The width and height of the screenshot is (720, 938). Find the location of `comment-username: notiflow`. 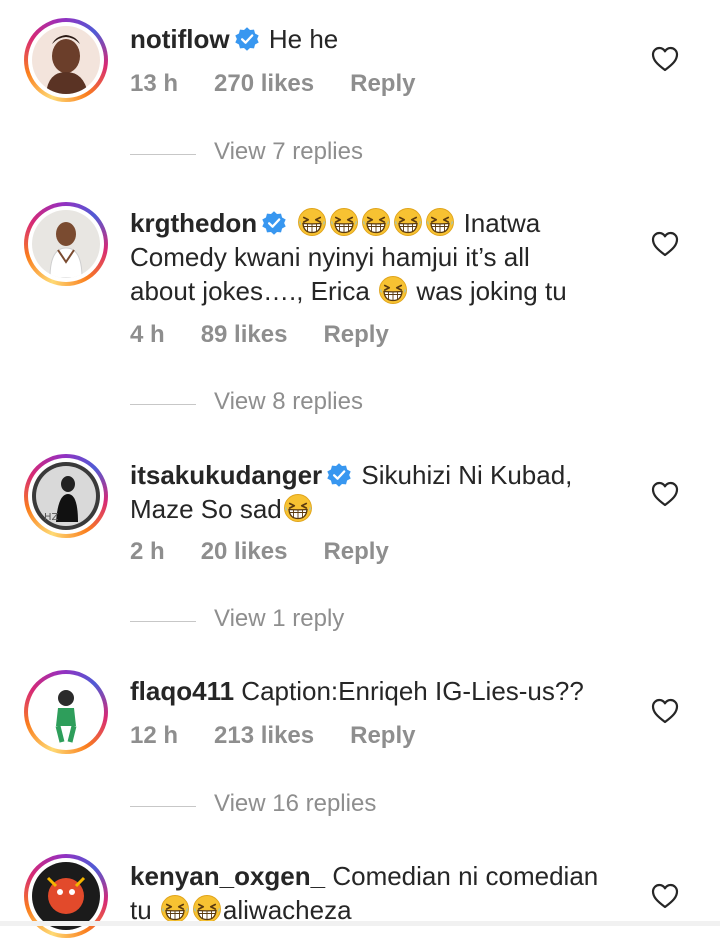

comment-username: notiflow is located at coordinates (180, 39).